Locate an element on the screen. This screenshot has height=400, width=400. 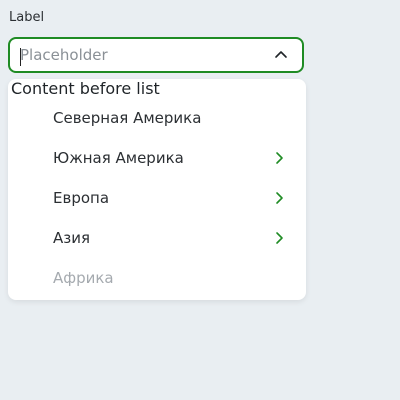
select-field is located at coordinates (156, 55).